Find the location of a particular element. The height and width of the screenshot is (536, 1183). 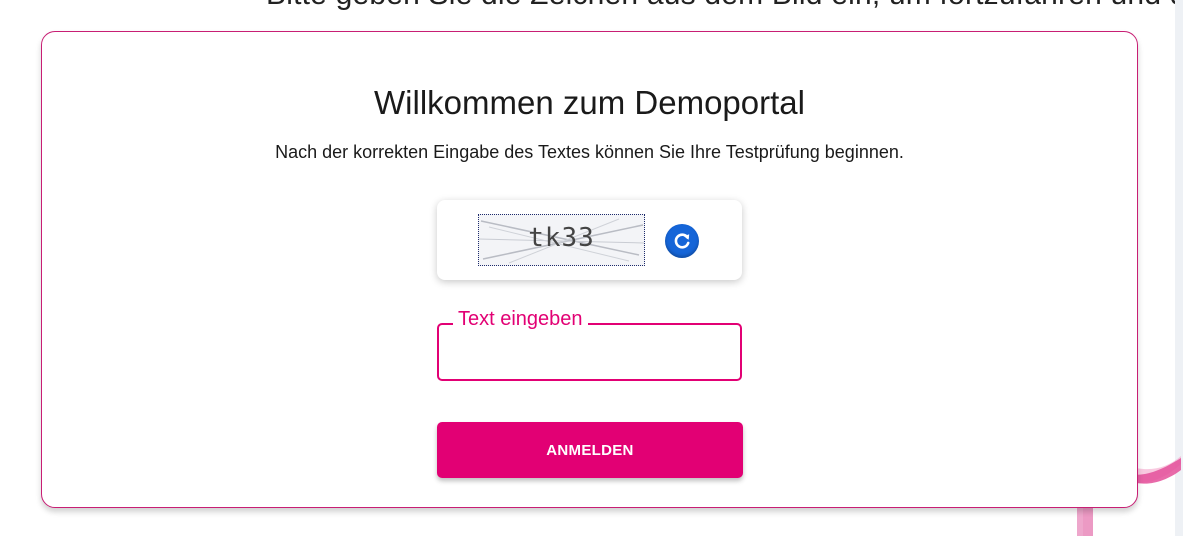

page-title: Willkommen zum Demoportal is located at coordinates (589, 102).